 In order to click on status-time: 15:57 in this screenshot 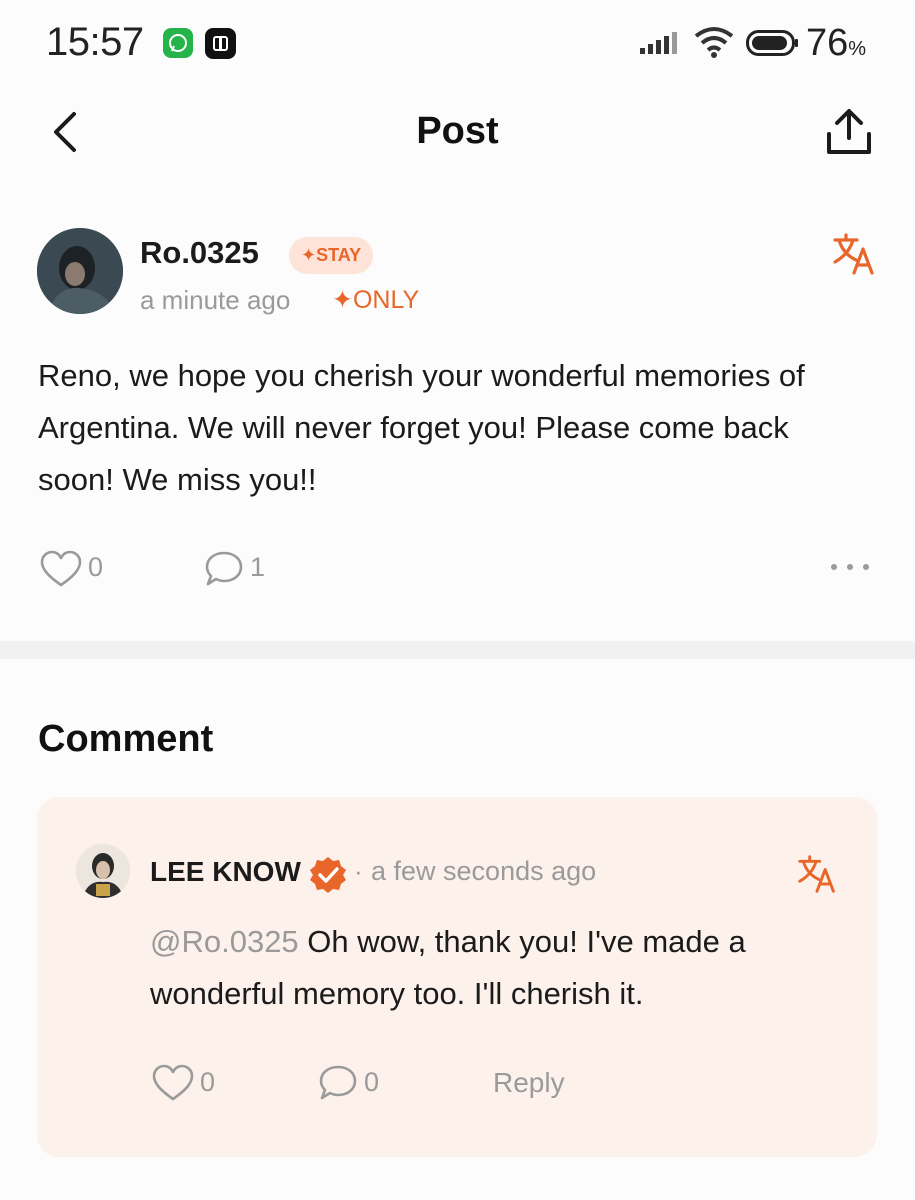, I will do `click(95, 42)`.